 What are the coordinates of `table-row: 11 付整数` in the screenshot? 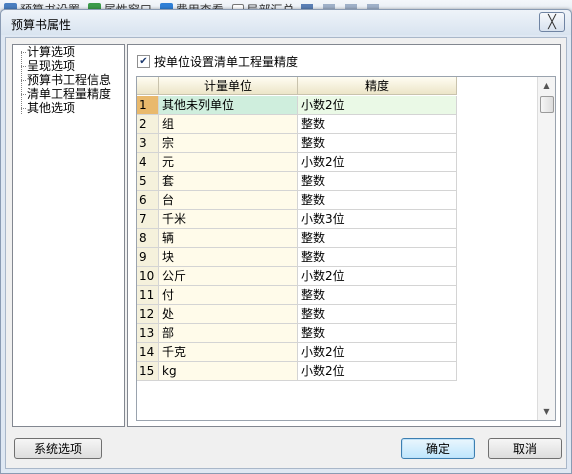 It's located at (337, 295).